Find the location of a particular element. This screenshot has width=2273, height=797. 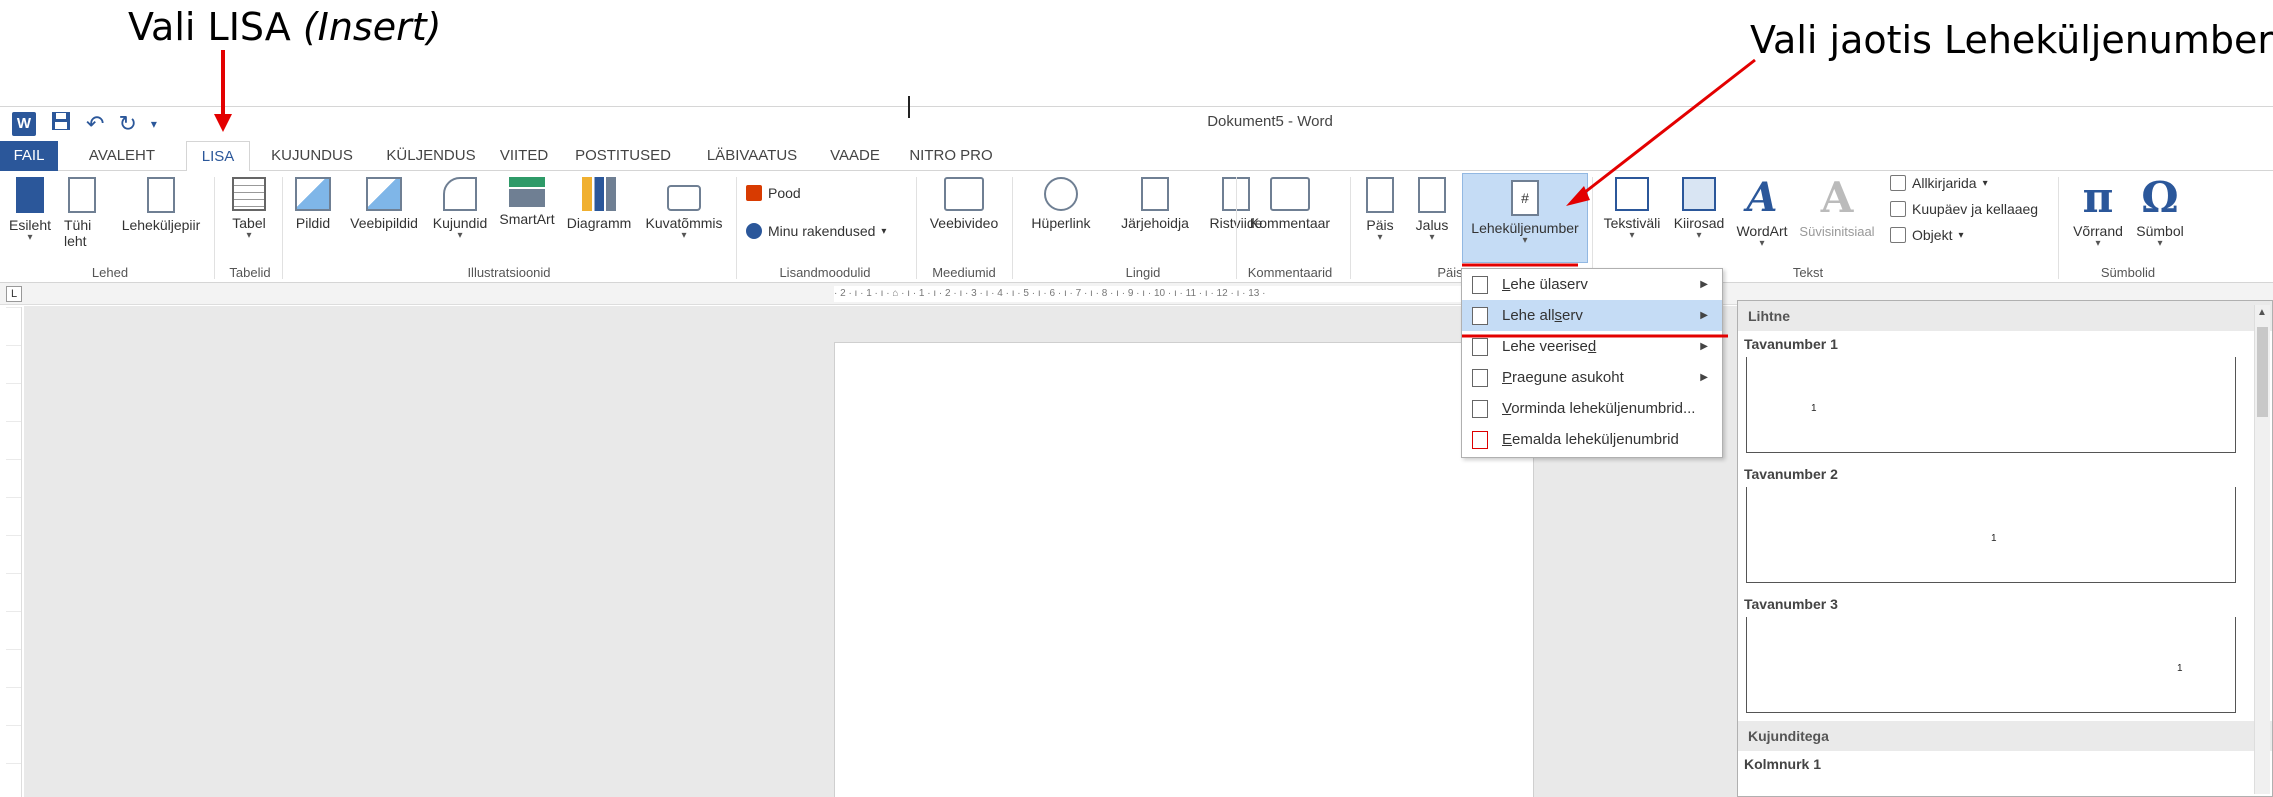

comment-icon is located at coordinates (1290, 194).